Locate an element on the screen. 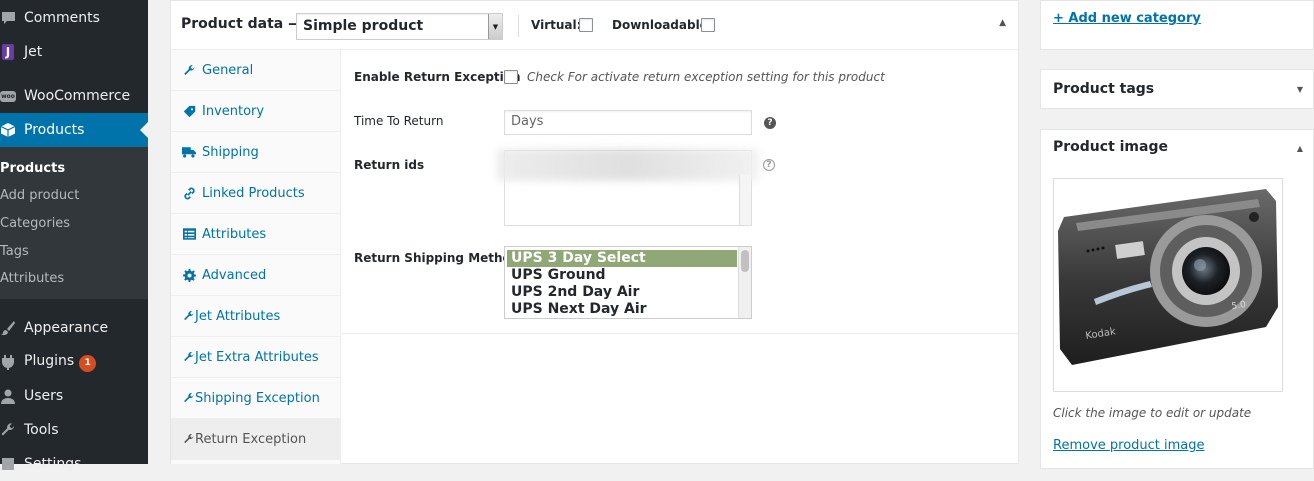 This screenshot has width=1314, height=481. redacted-region is located at coordinates (628, 165).